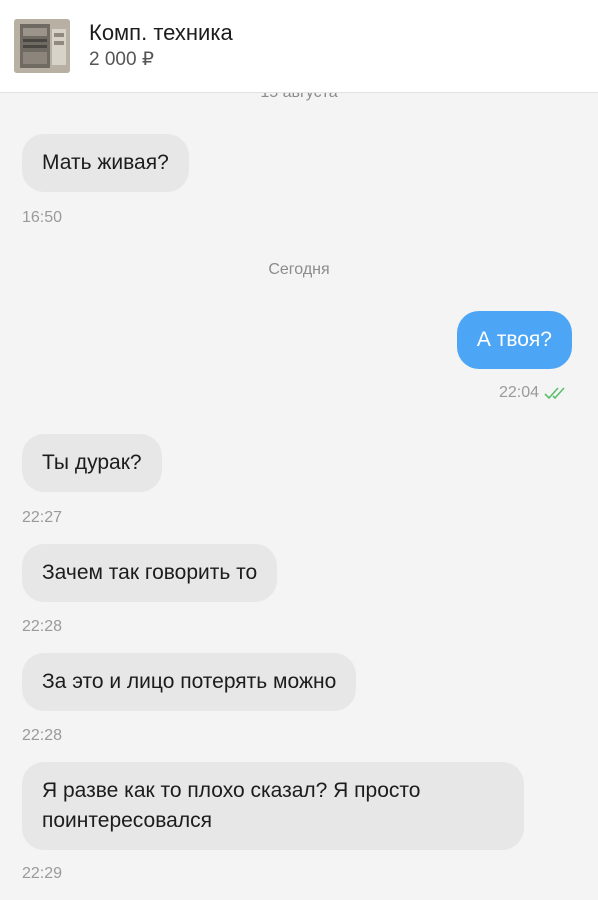 This screenshot has width=598, height=900. Describe the element at coordinates (42, 46) in the screenshot. I see `item-thumbnail` at that location.